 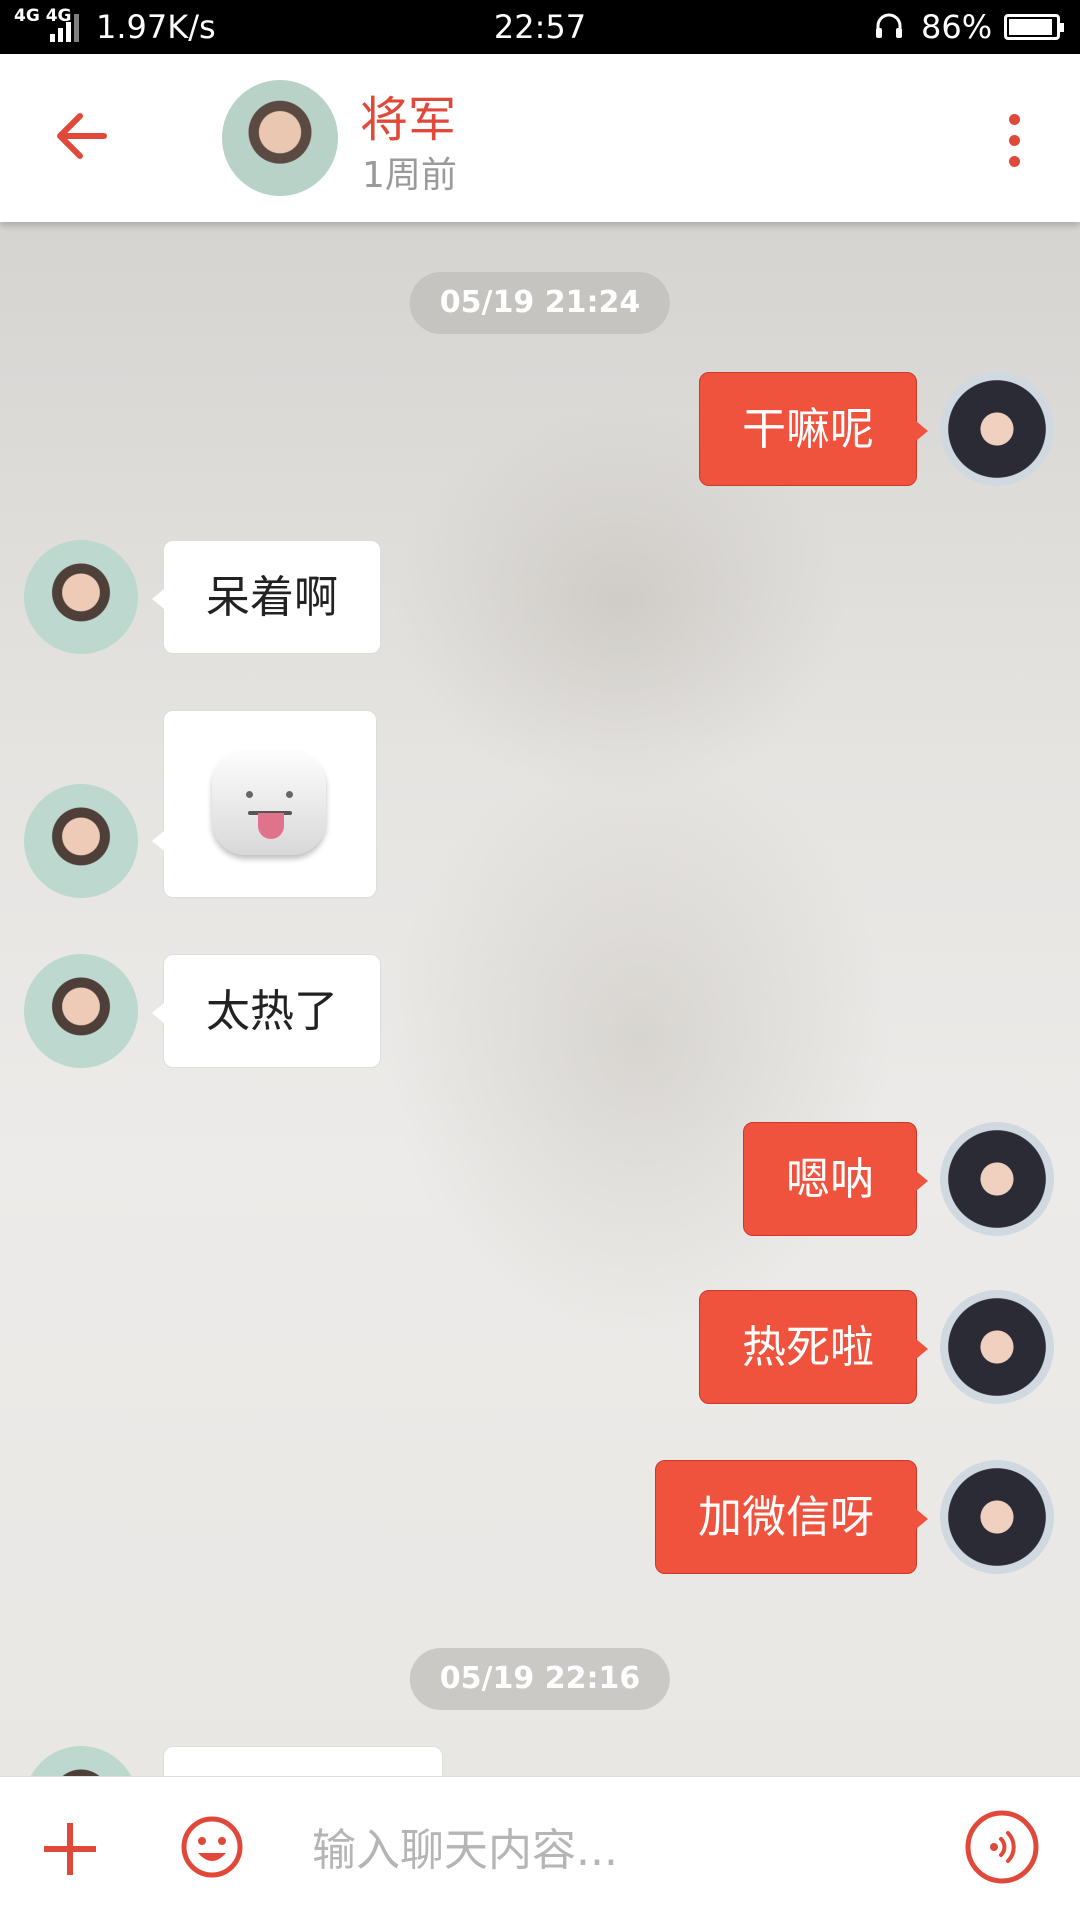 I want to click on message-bubble-sent: 热死啦, so click(x=813, y=1347).